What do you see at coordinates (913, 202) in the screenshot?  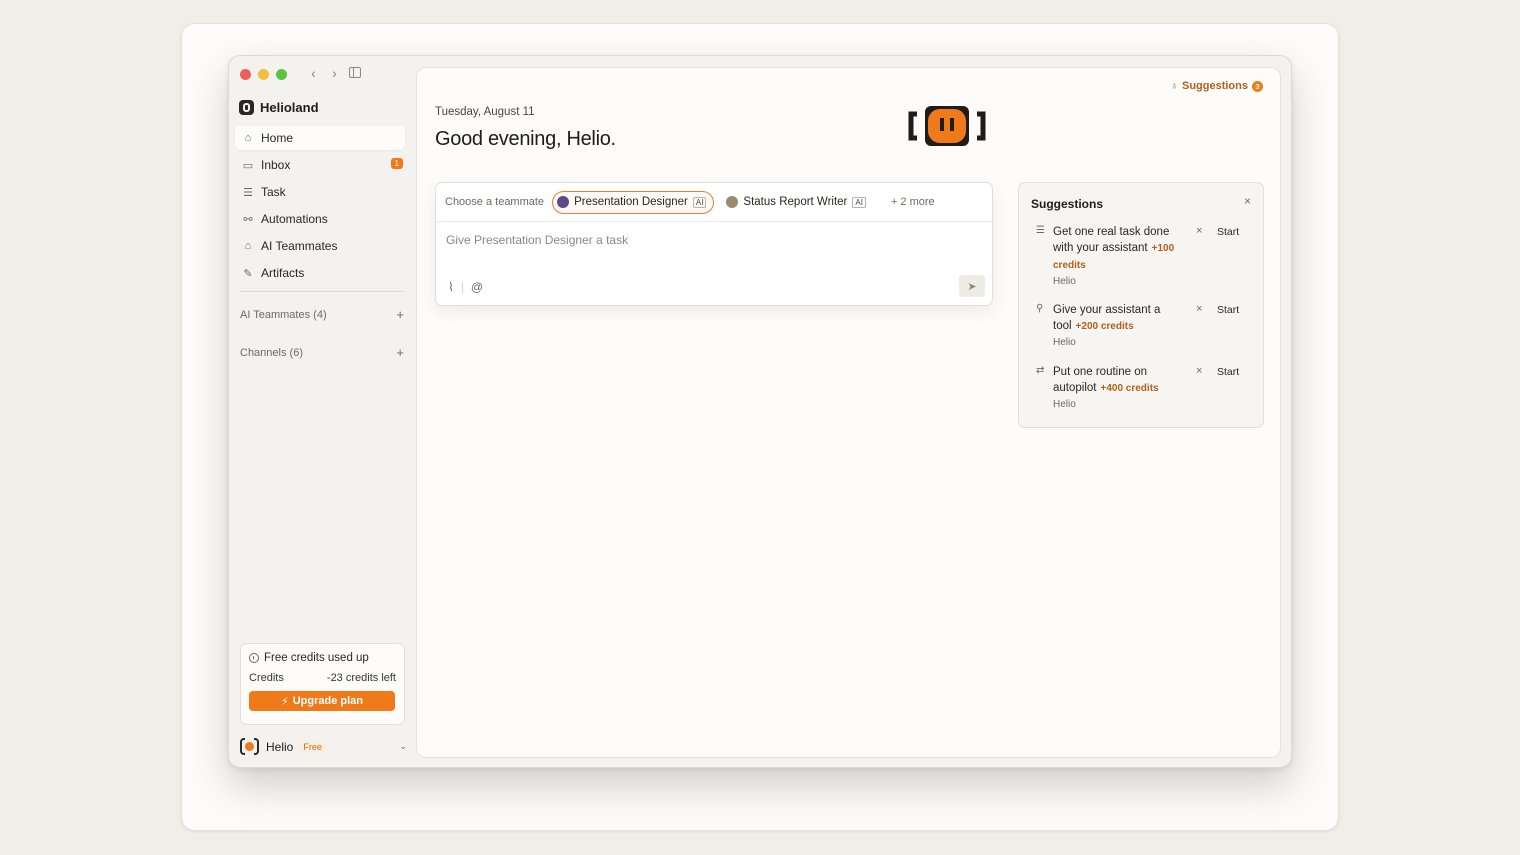 I see `more-teammates-button: + 2 more` at bounding box center [913, 202].